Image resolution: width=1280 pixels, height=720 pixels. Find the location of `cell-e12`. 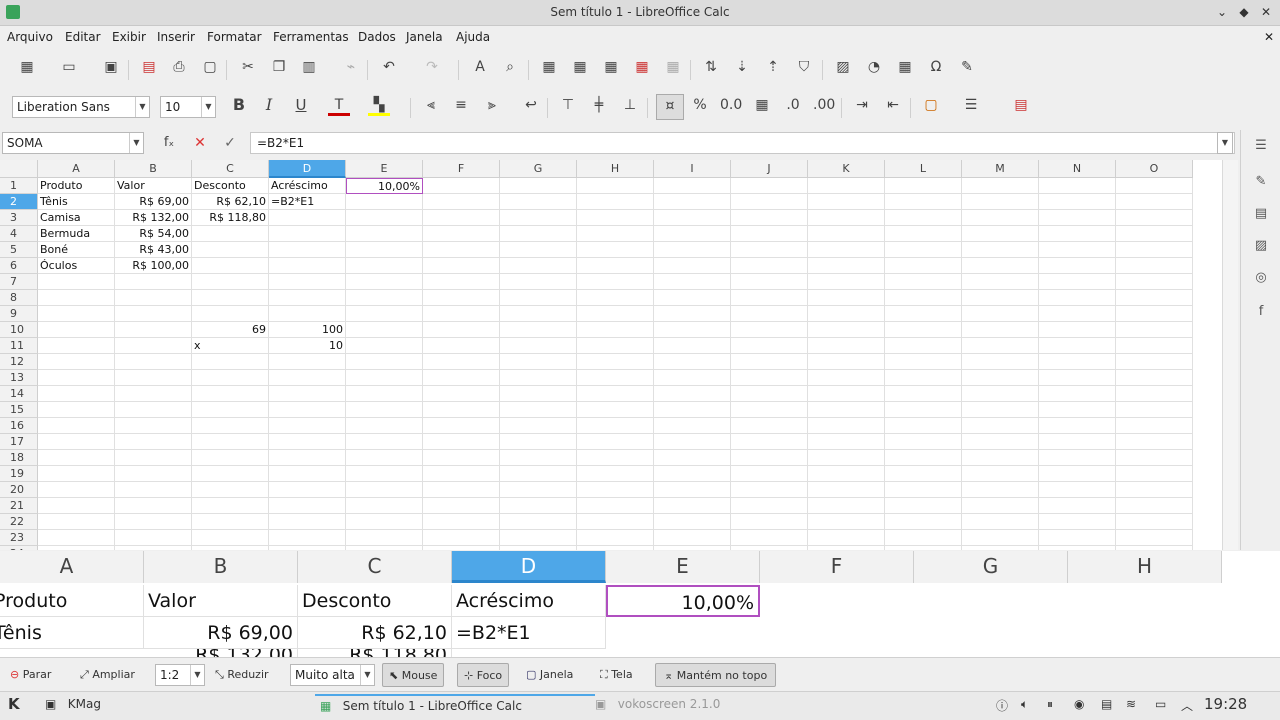

cell-e12 is located at coordinates (384, 362).